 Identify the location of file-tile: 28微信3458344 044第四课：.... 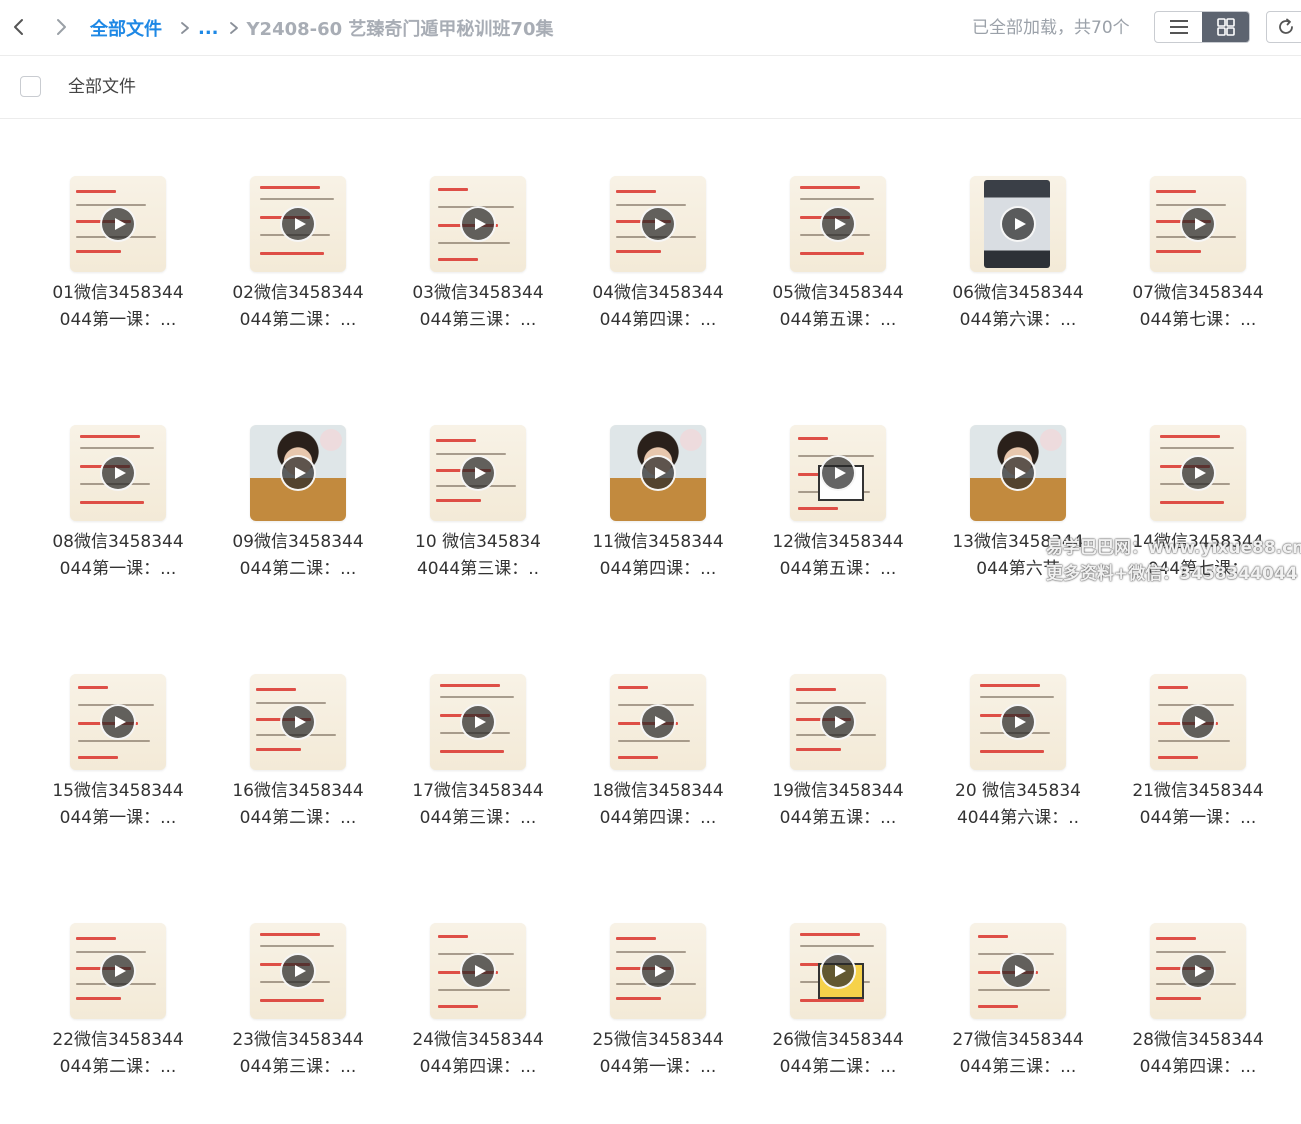
(1198, 1023).